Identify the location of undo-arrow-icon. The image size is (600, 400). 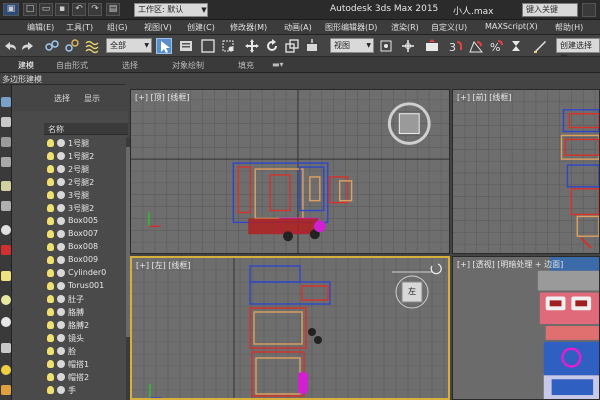
(10, 46).